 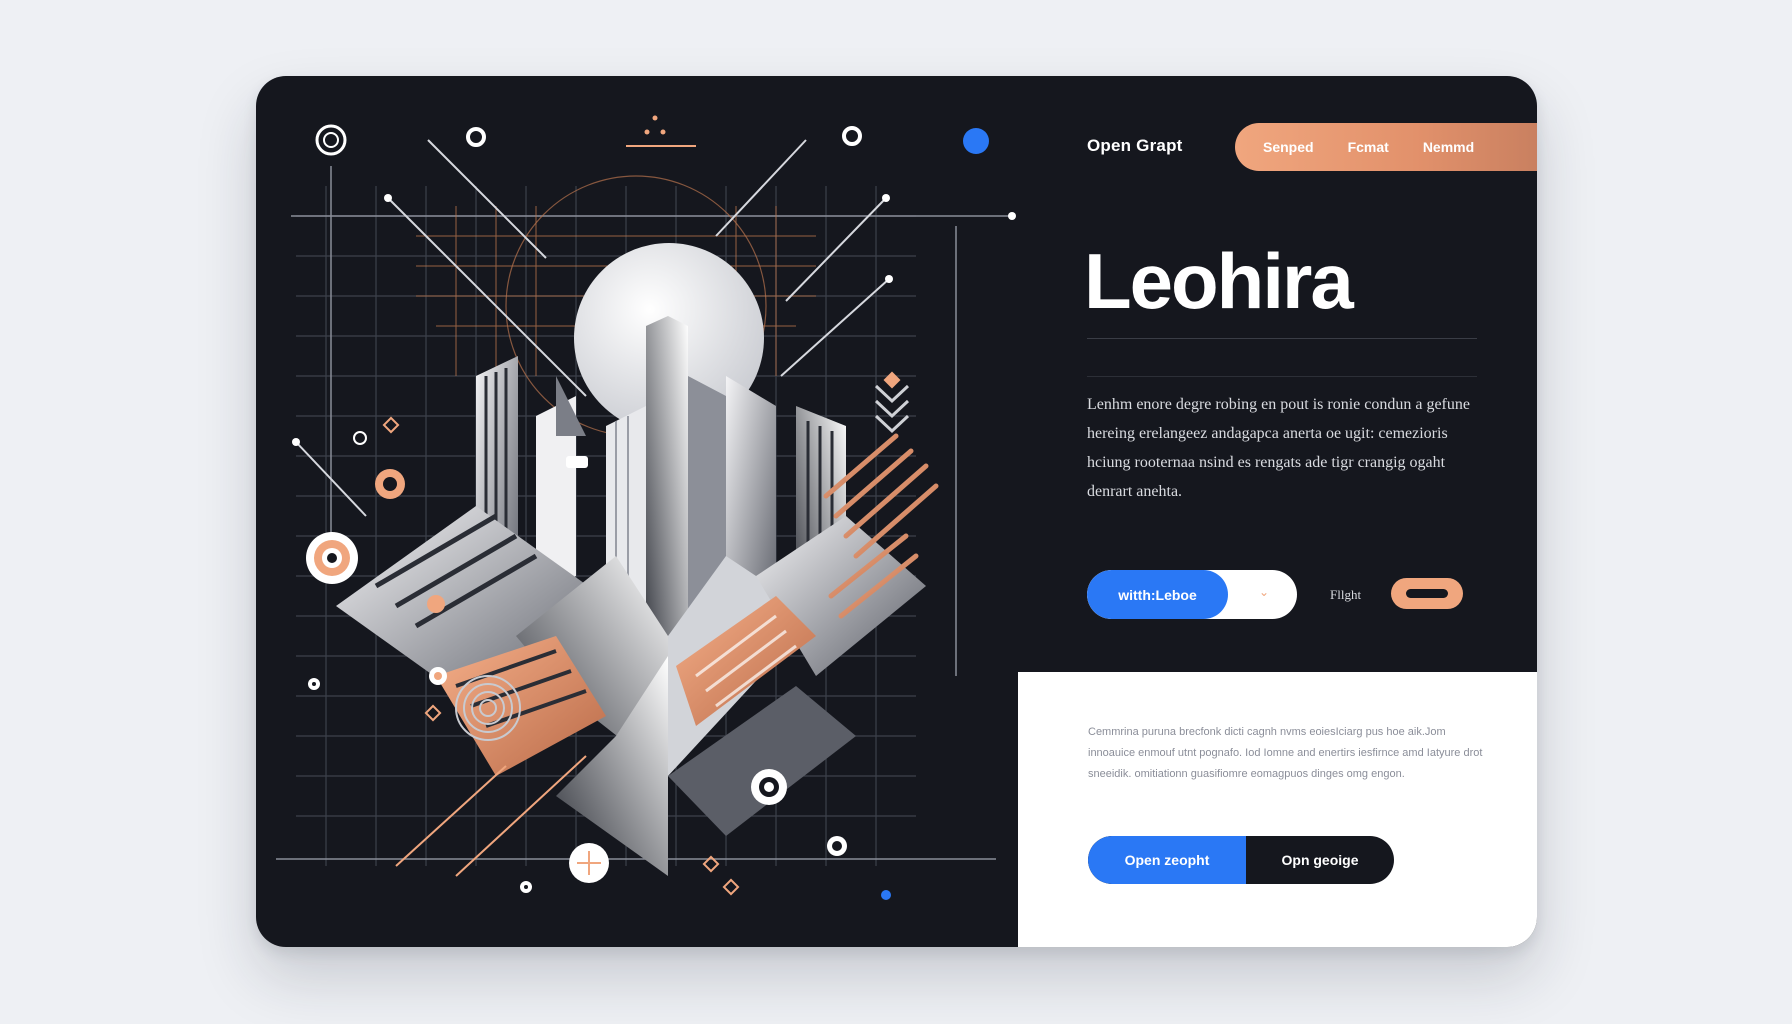 What do you see at coordinates (1219, 281) in the screenshot?
I see `hero-title: Leohira` at bounding box center [1219, 281].